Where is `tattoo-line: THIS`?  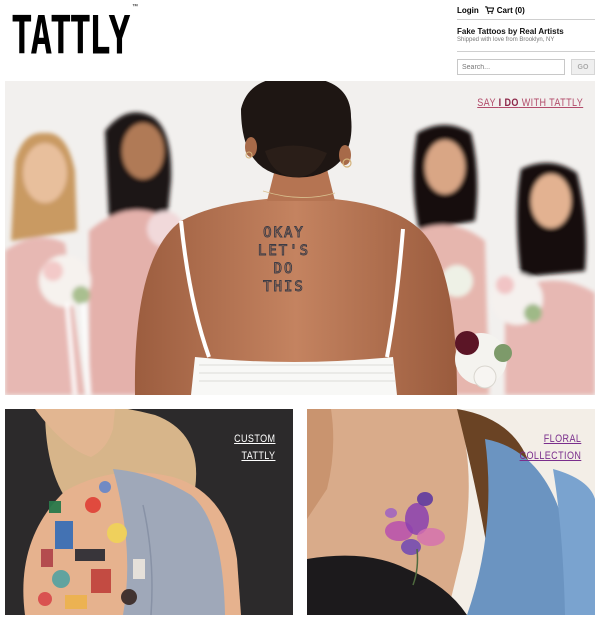
tattoo-line: THIS is located at coordinates (284, 287).